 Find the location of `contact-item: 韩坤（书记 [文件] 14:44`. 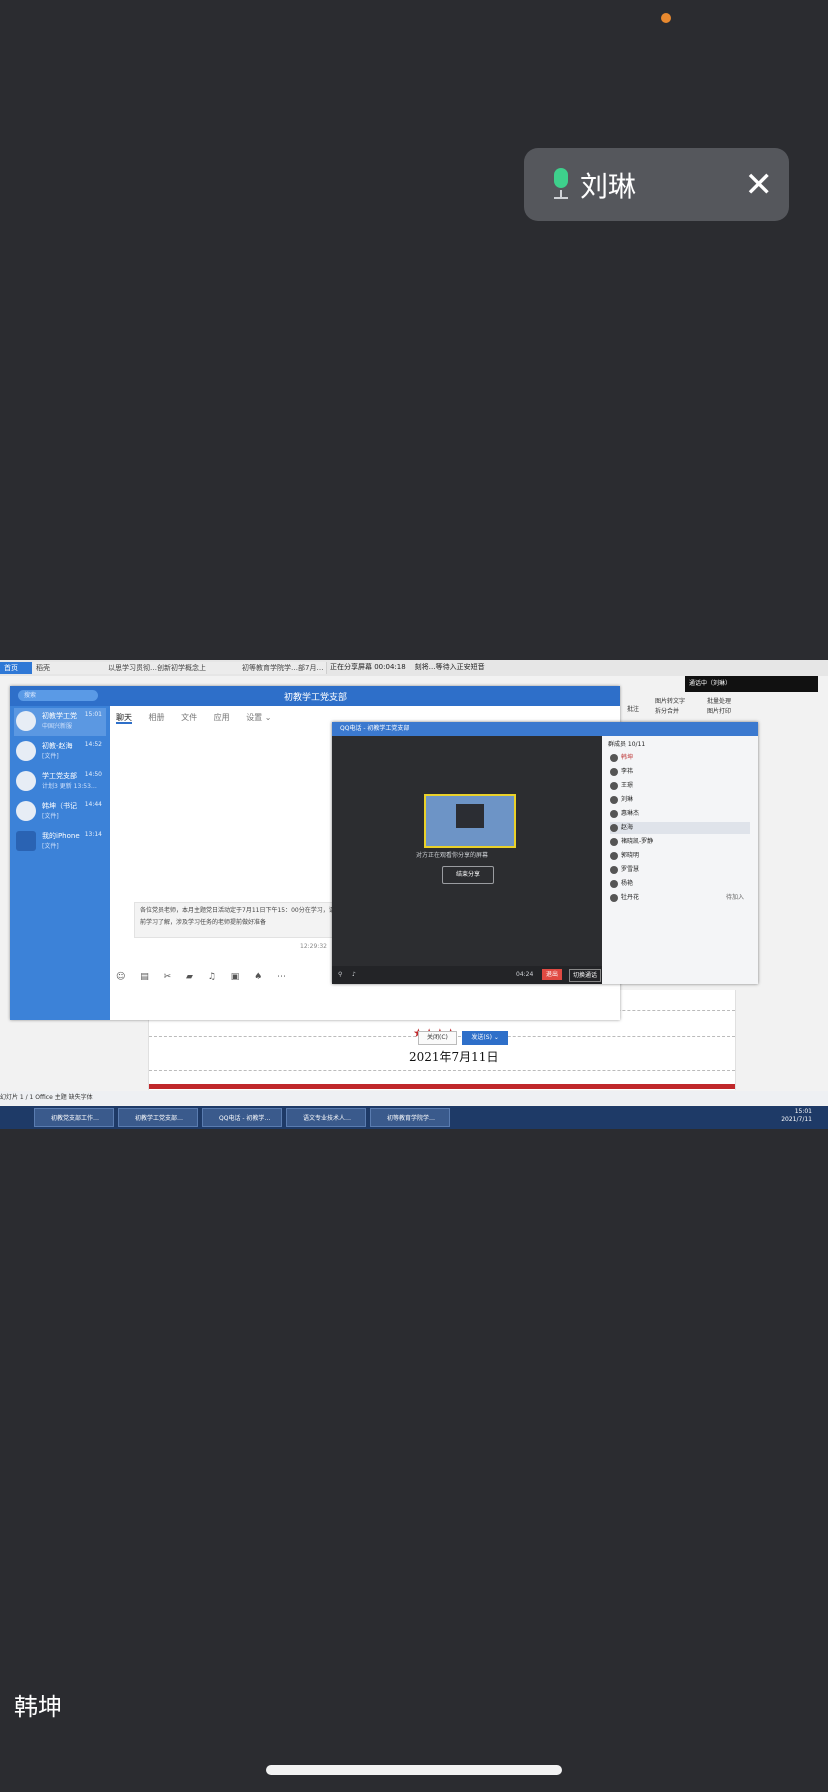

contact-item: 韩坤（书记 [文件] 14:44 is located at coordinates (60, 812).